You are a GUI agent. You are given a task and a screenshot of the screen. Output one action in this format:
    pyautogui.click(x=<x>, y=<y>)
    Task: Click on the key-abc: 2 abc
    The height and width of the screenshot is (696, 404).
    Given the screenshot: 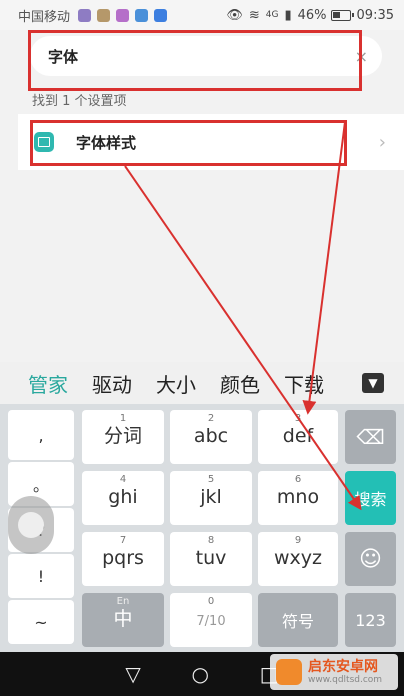 What is the action you would take?
    pyautogui.click(x=211, y=437)
    